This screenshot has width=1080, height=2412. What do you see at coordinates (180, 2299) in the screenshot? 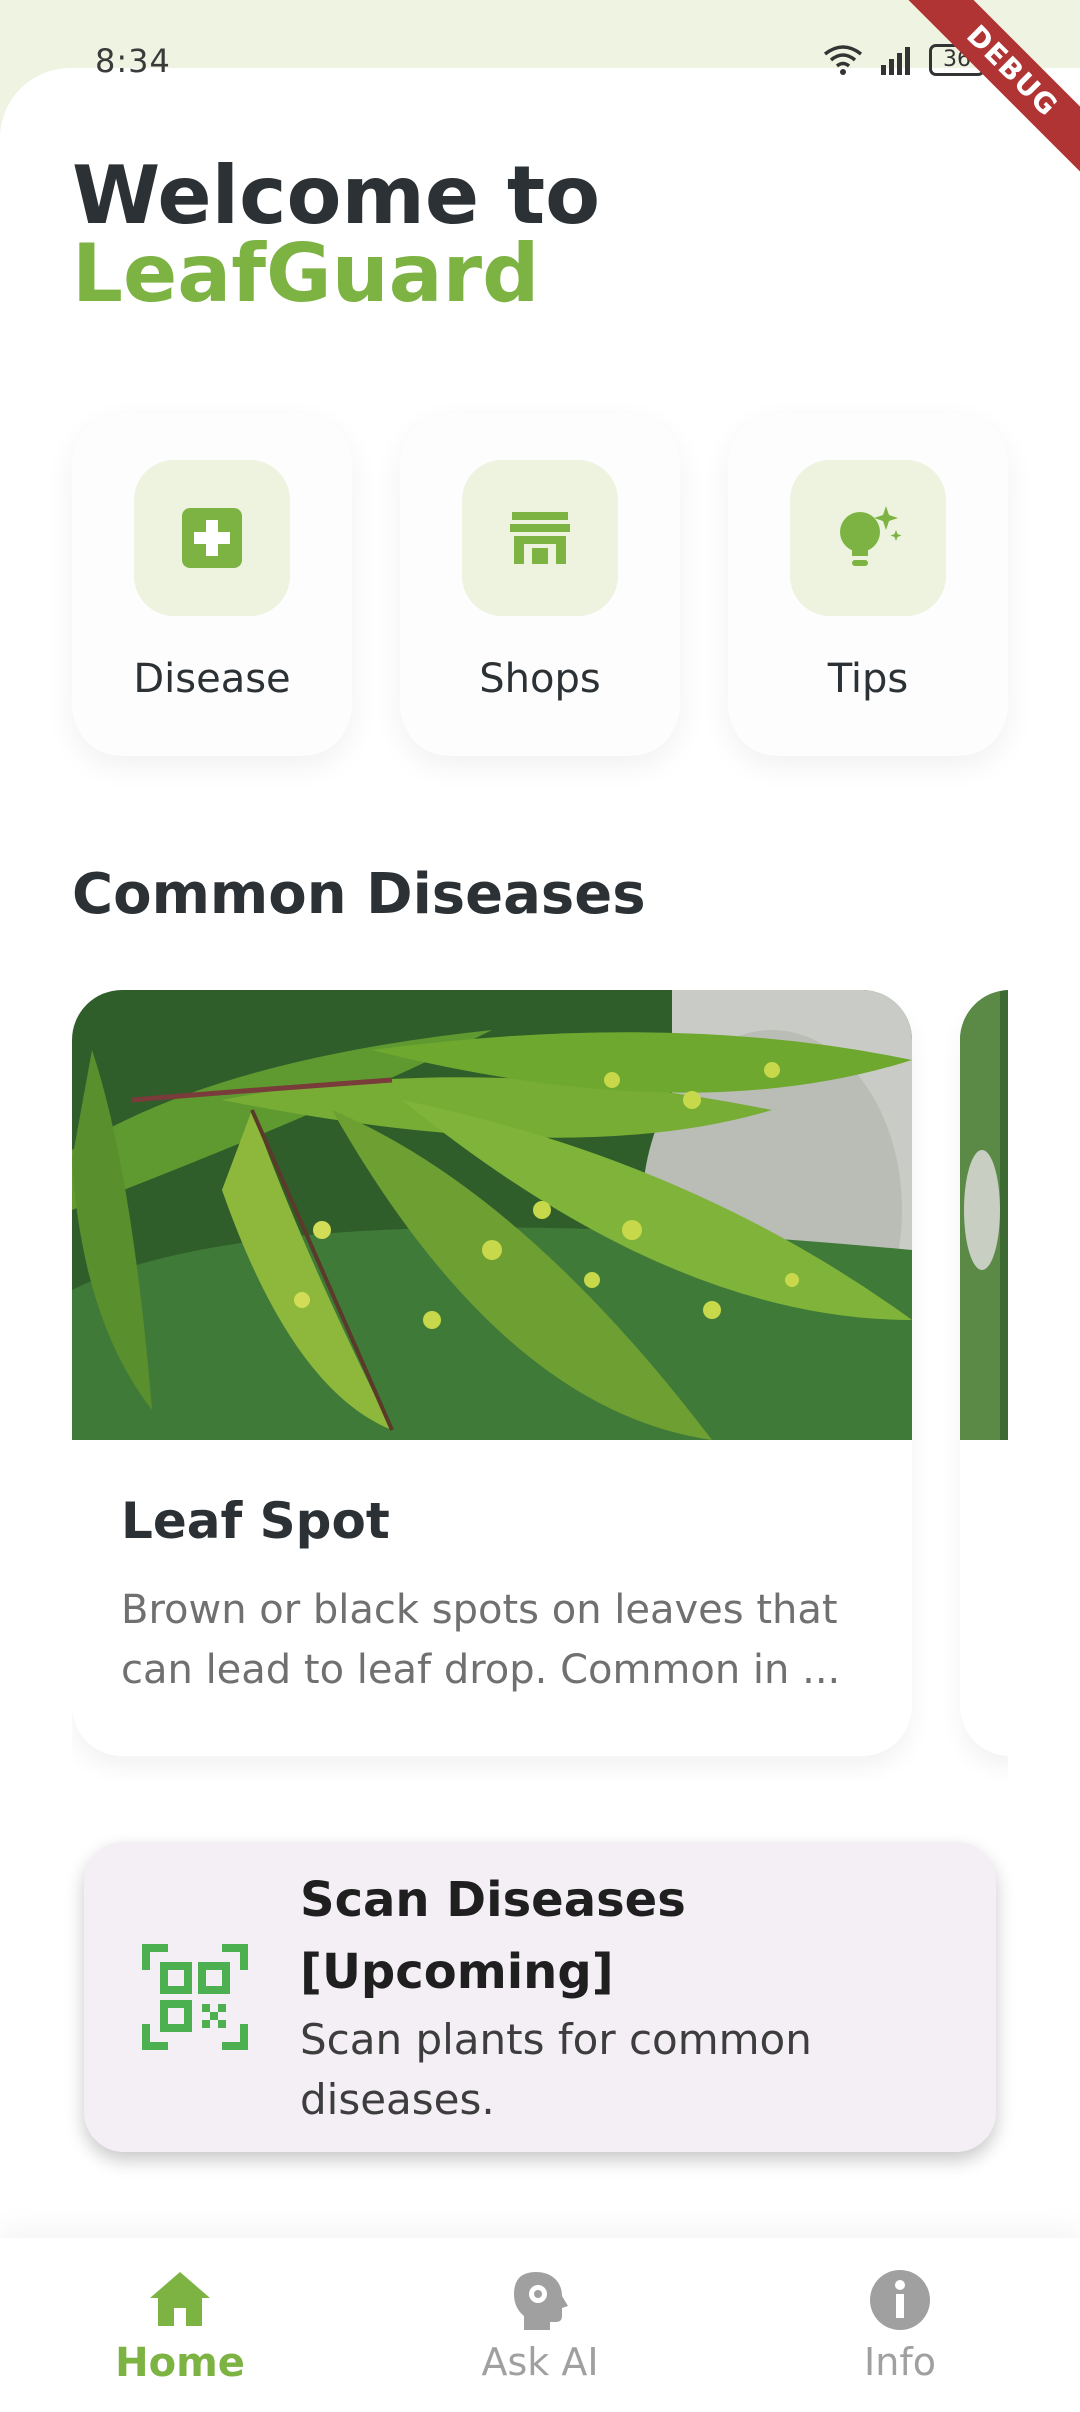
I see `home-icon` at bounding box center [180, 2299].